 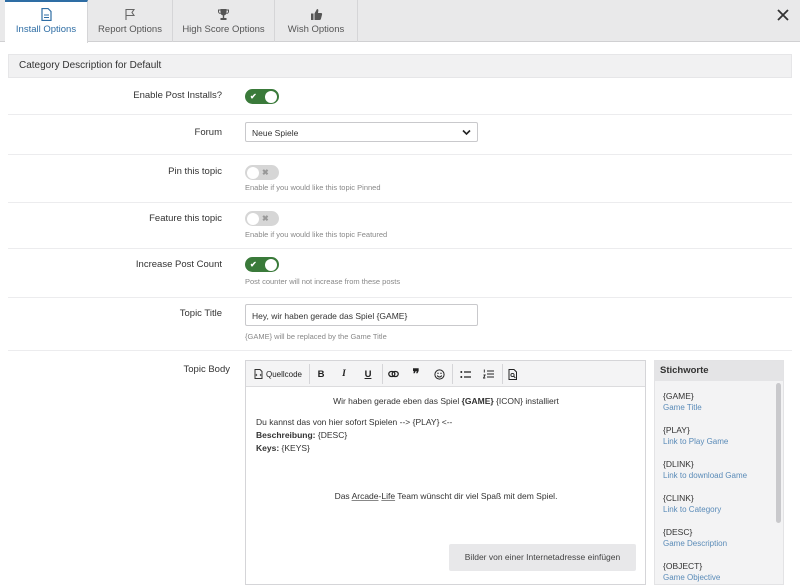 I want to click on tab-label: Wish Options, so click(x=316, y=29).